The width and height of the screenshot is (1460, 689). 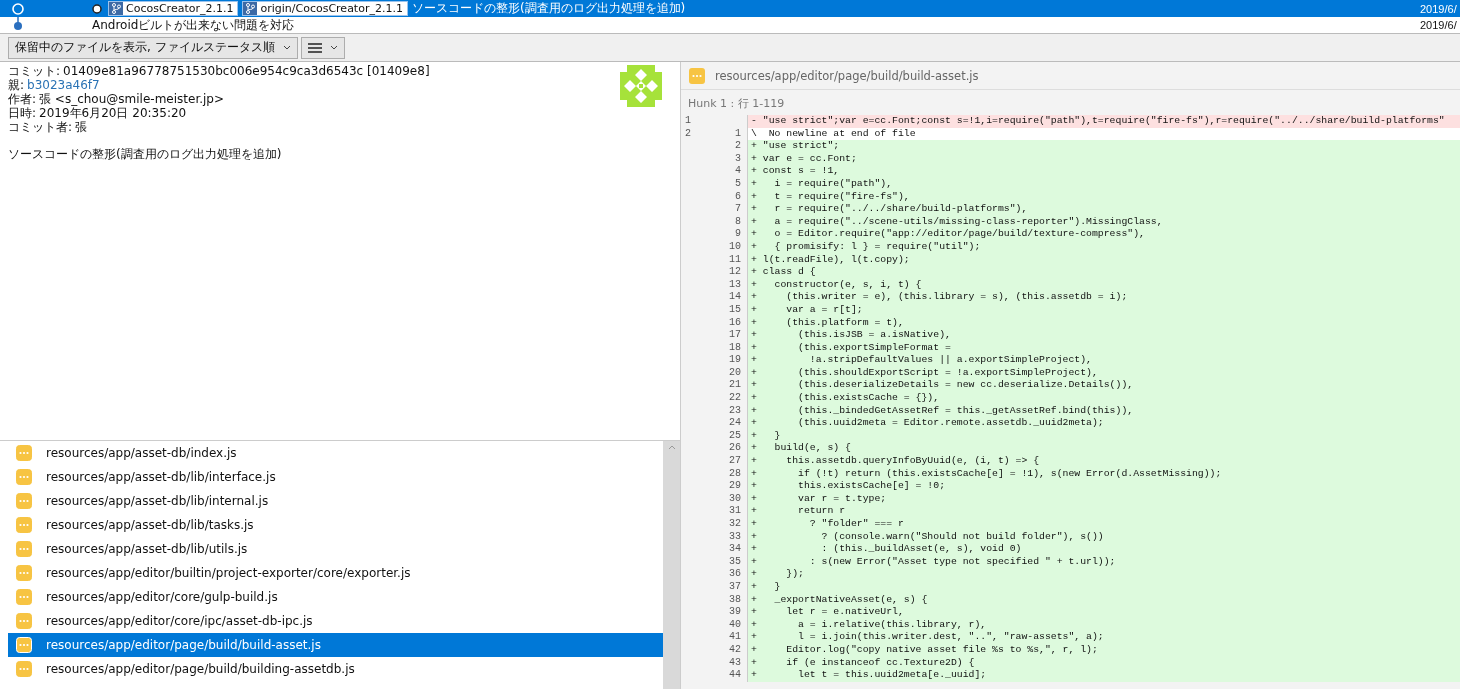 What do you see at coordinates (847, 76) in the screenshot?
I see `diff-file-path: resources/app/editor/page/build/build-asset.js` at bounding box center [847, 76].